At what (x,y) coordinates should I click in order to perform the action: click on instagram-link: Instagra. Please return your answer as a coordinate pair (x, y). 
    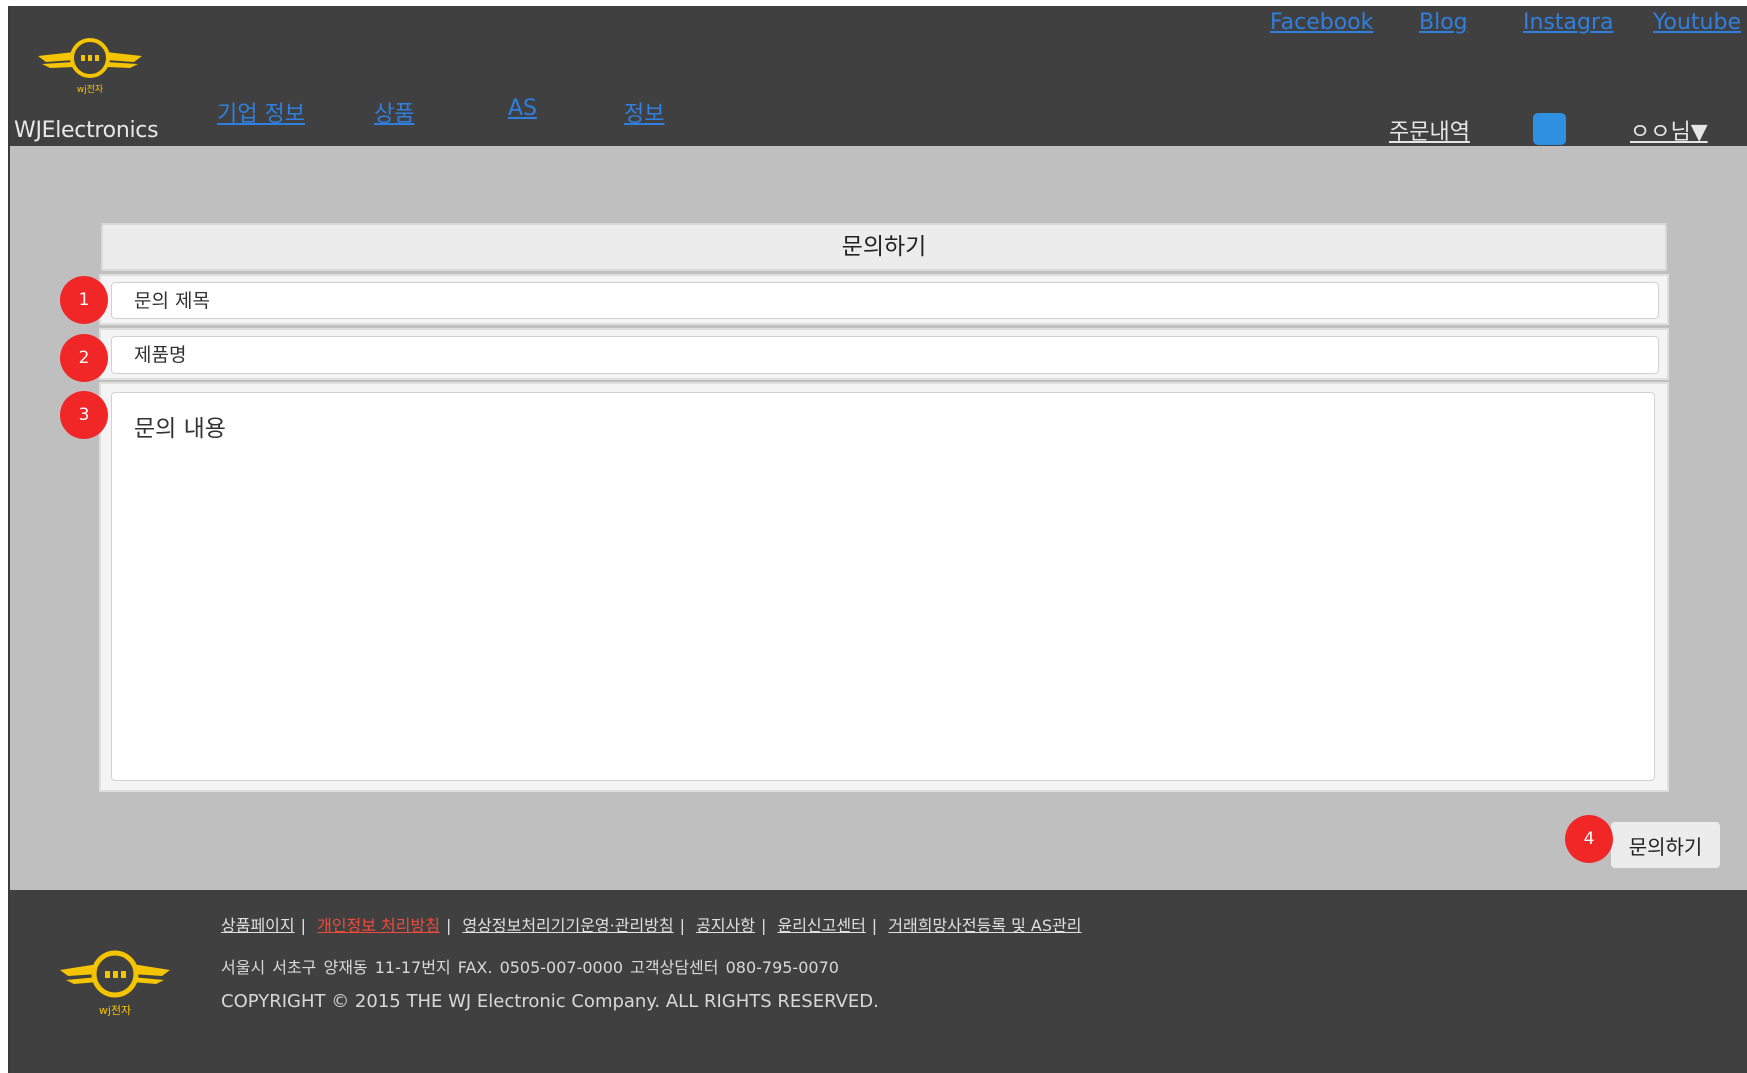
    Looking at the image, I should click on (1568, 22).